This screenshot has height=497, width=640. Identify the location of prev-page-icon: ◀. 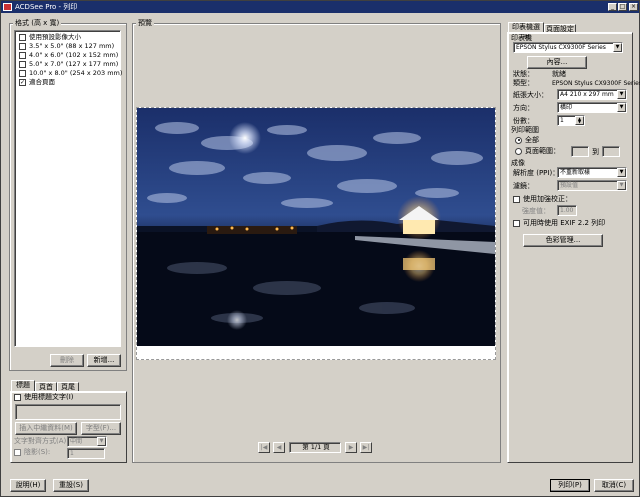
(279, 447).